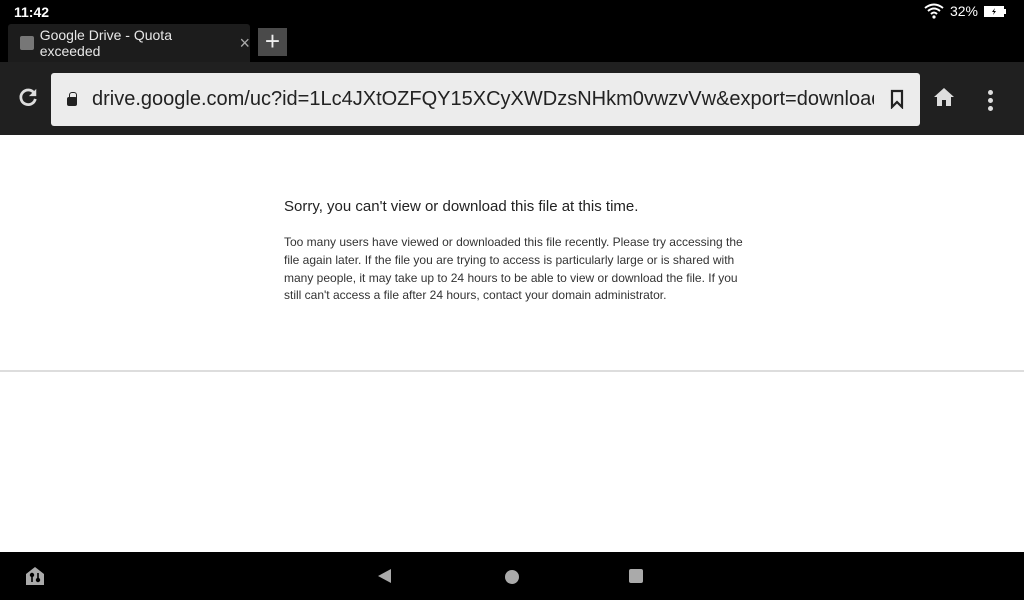  I want to click on close-tab-icon: ×, so click(244, 43).